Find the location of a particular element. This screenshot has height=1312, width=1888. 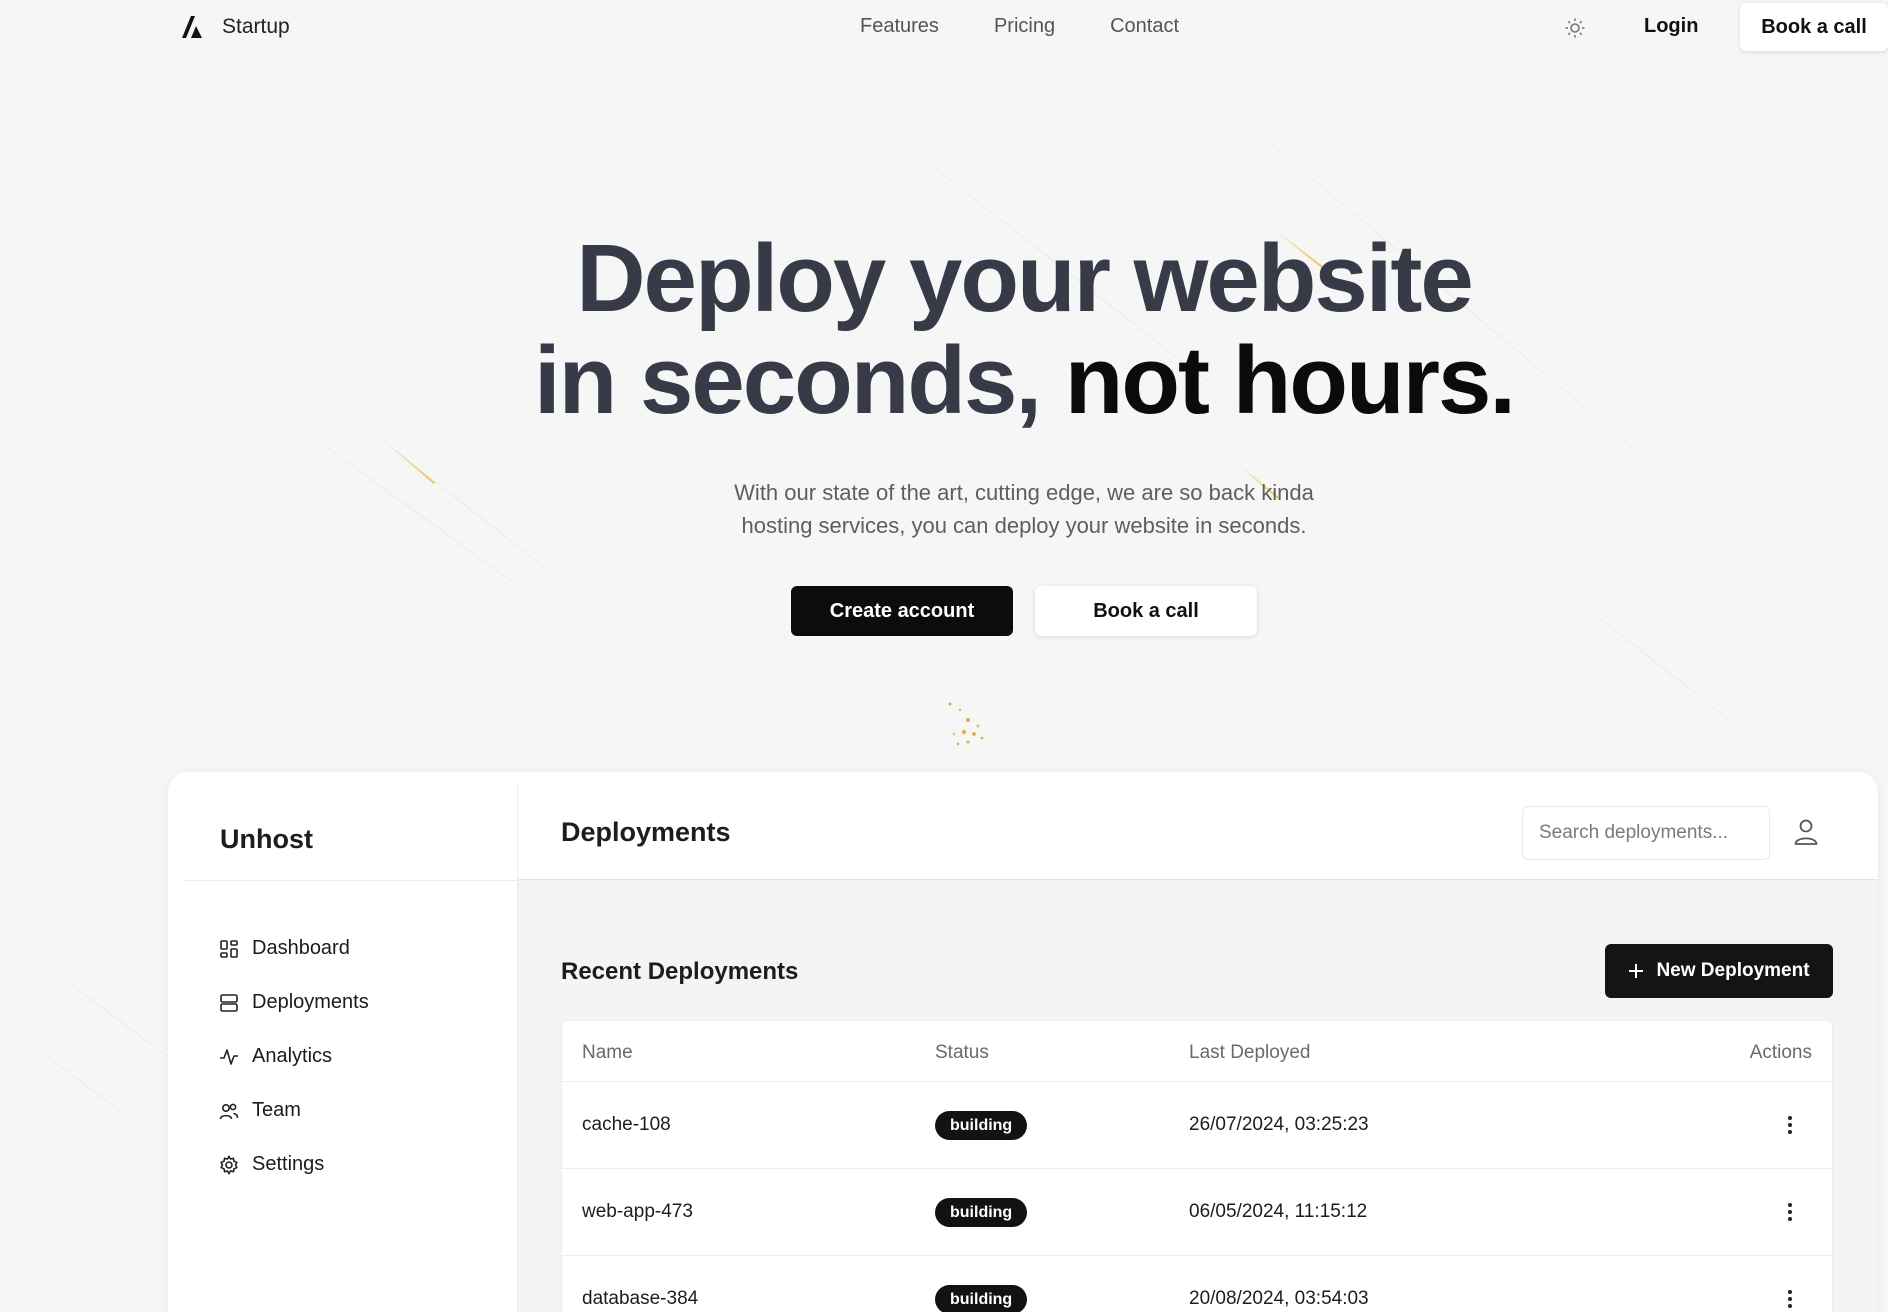

sidebar-item-settings: Settings is located at coordinates (293, 1164).